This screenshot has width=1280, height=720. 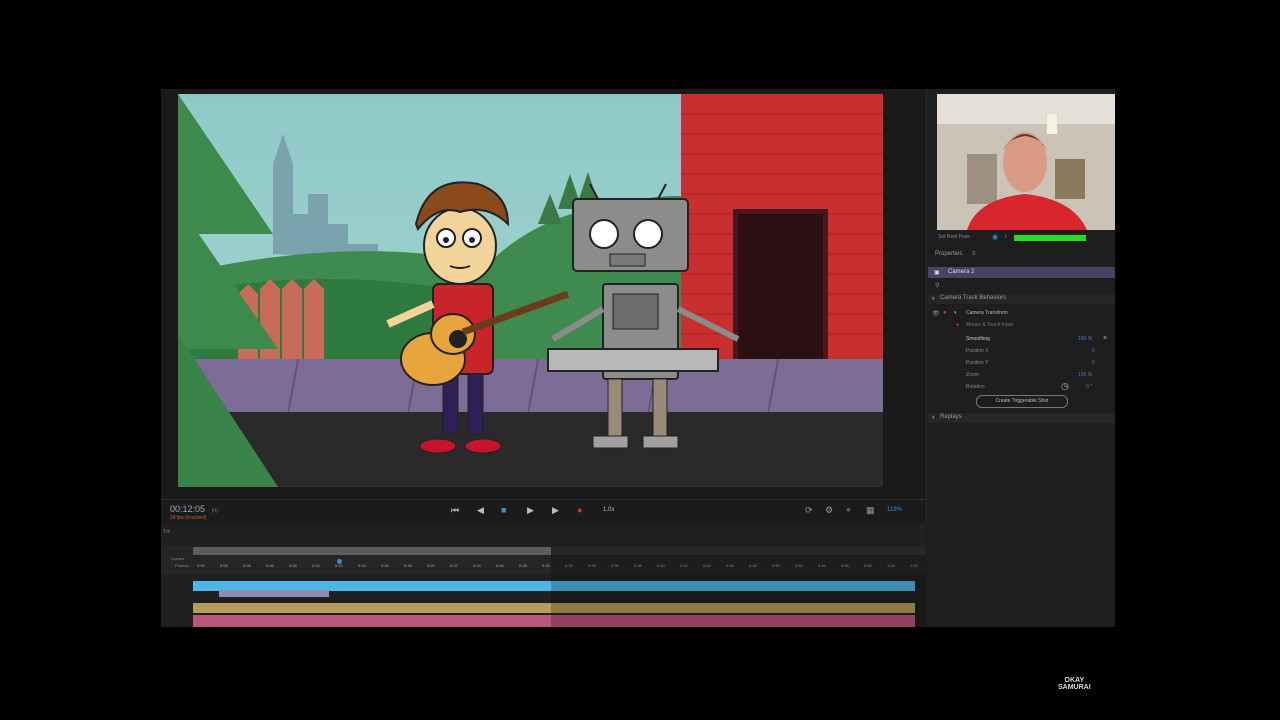 What do you see at coordinates (480, 510) in the screenshot?
I see `step-back-icon: ◀` at bounding box center [480, 510].